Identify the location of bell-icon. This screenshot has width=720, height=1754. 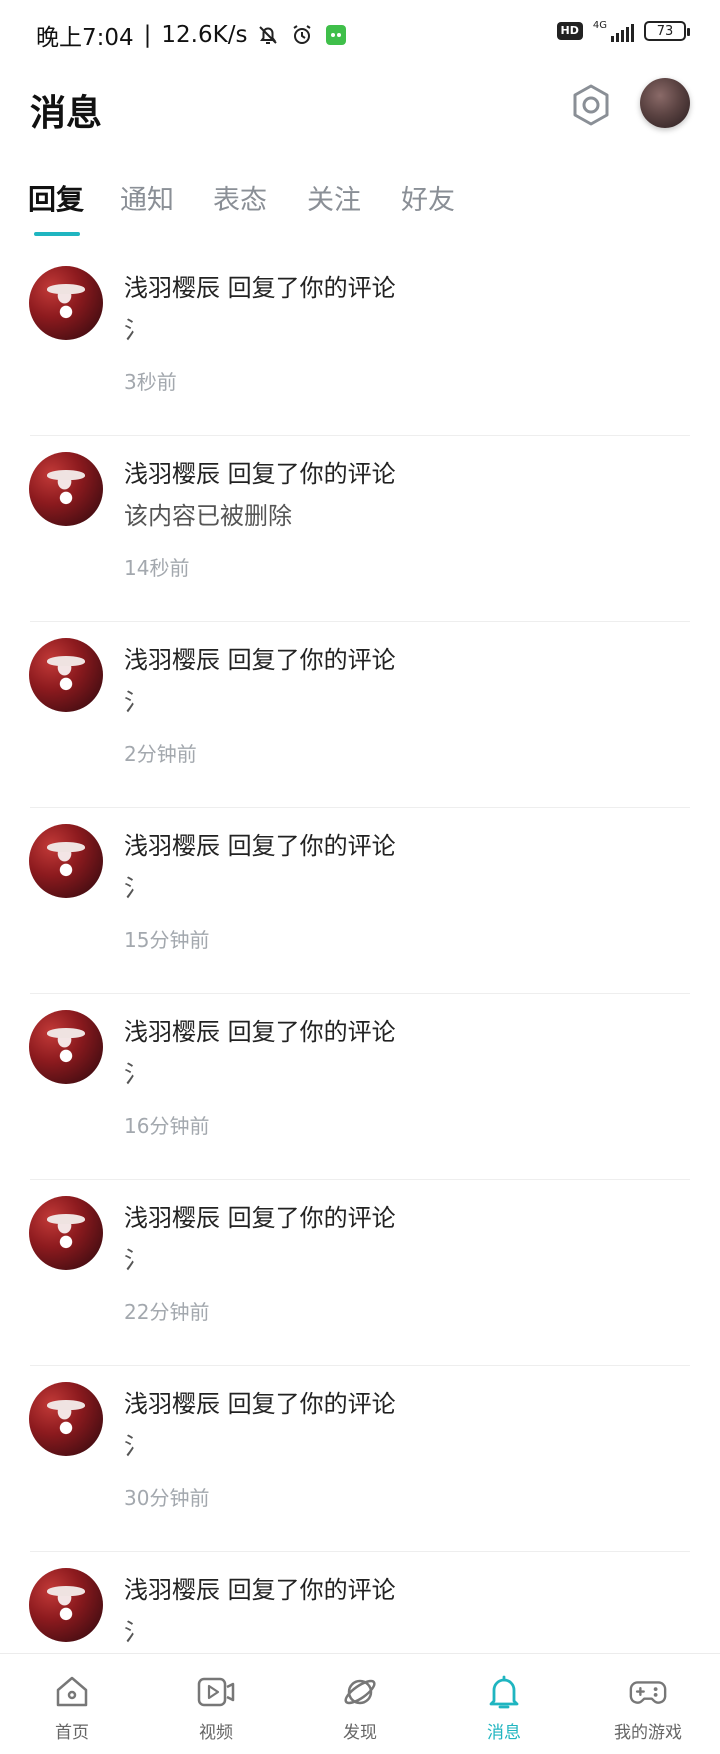
(504, 1692).